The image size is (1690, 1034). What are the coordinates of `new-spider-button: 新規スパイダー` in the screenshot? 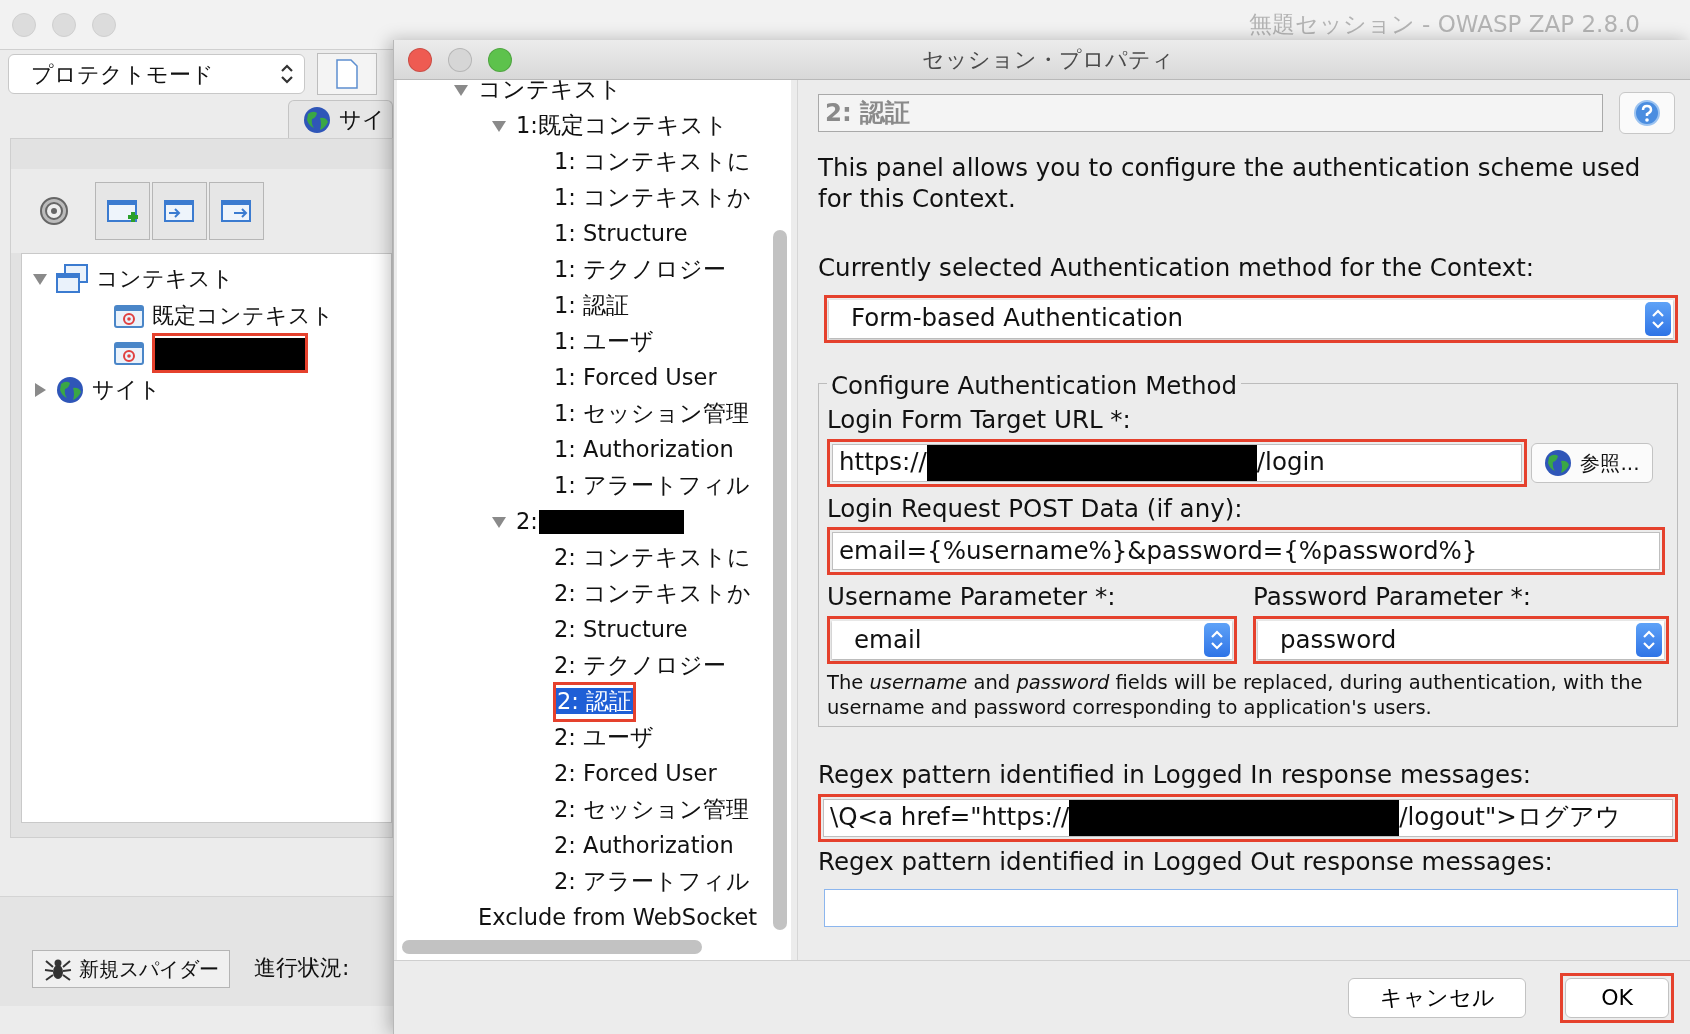 It's located at (131, 969).